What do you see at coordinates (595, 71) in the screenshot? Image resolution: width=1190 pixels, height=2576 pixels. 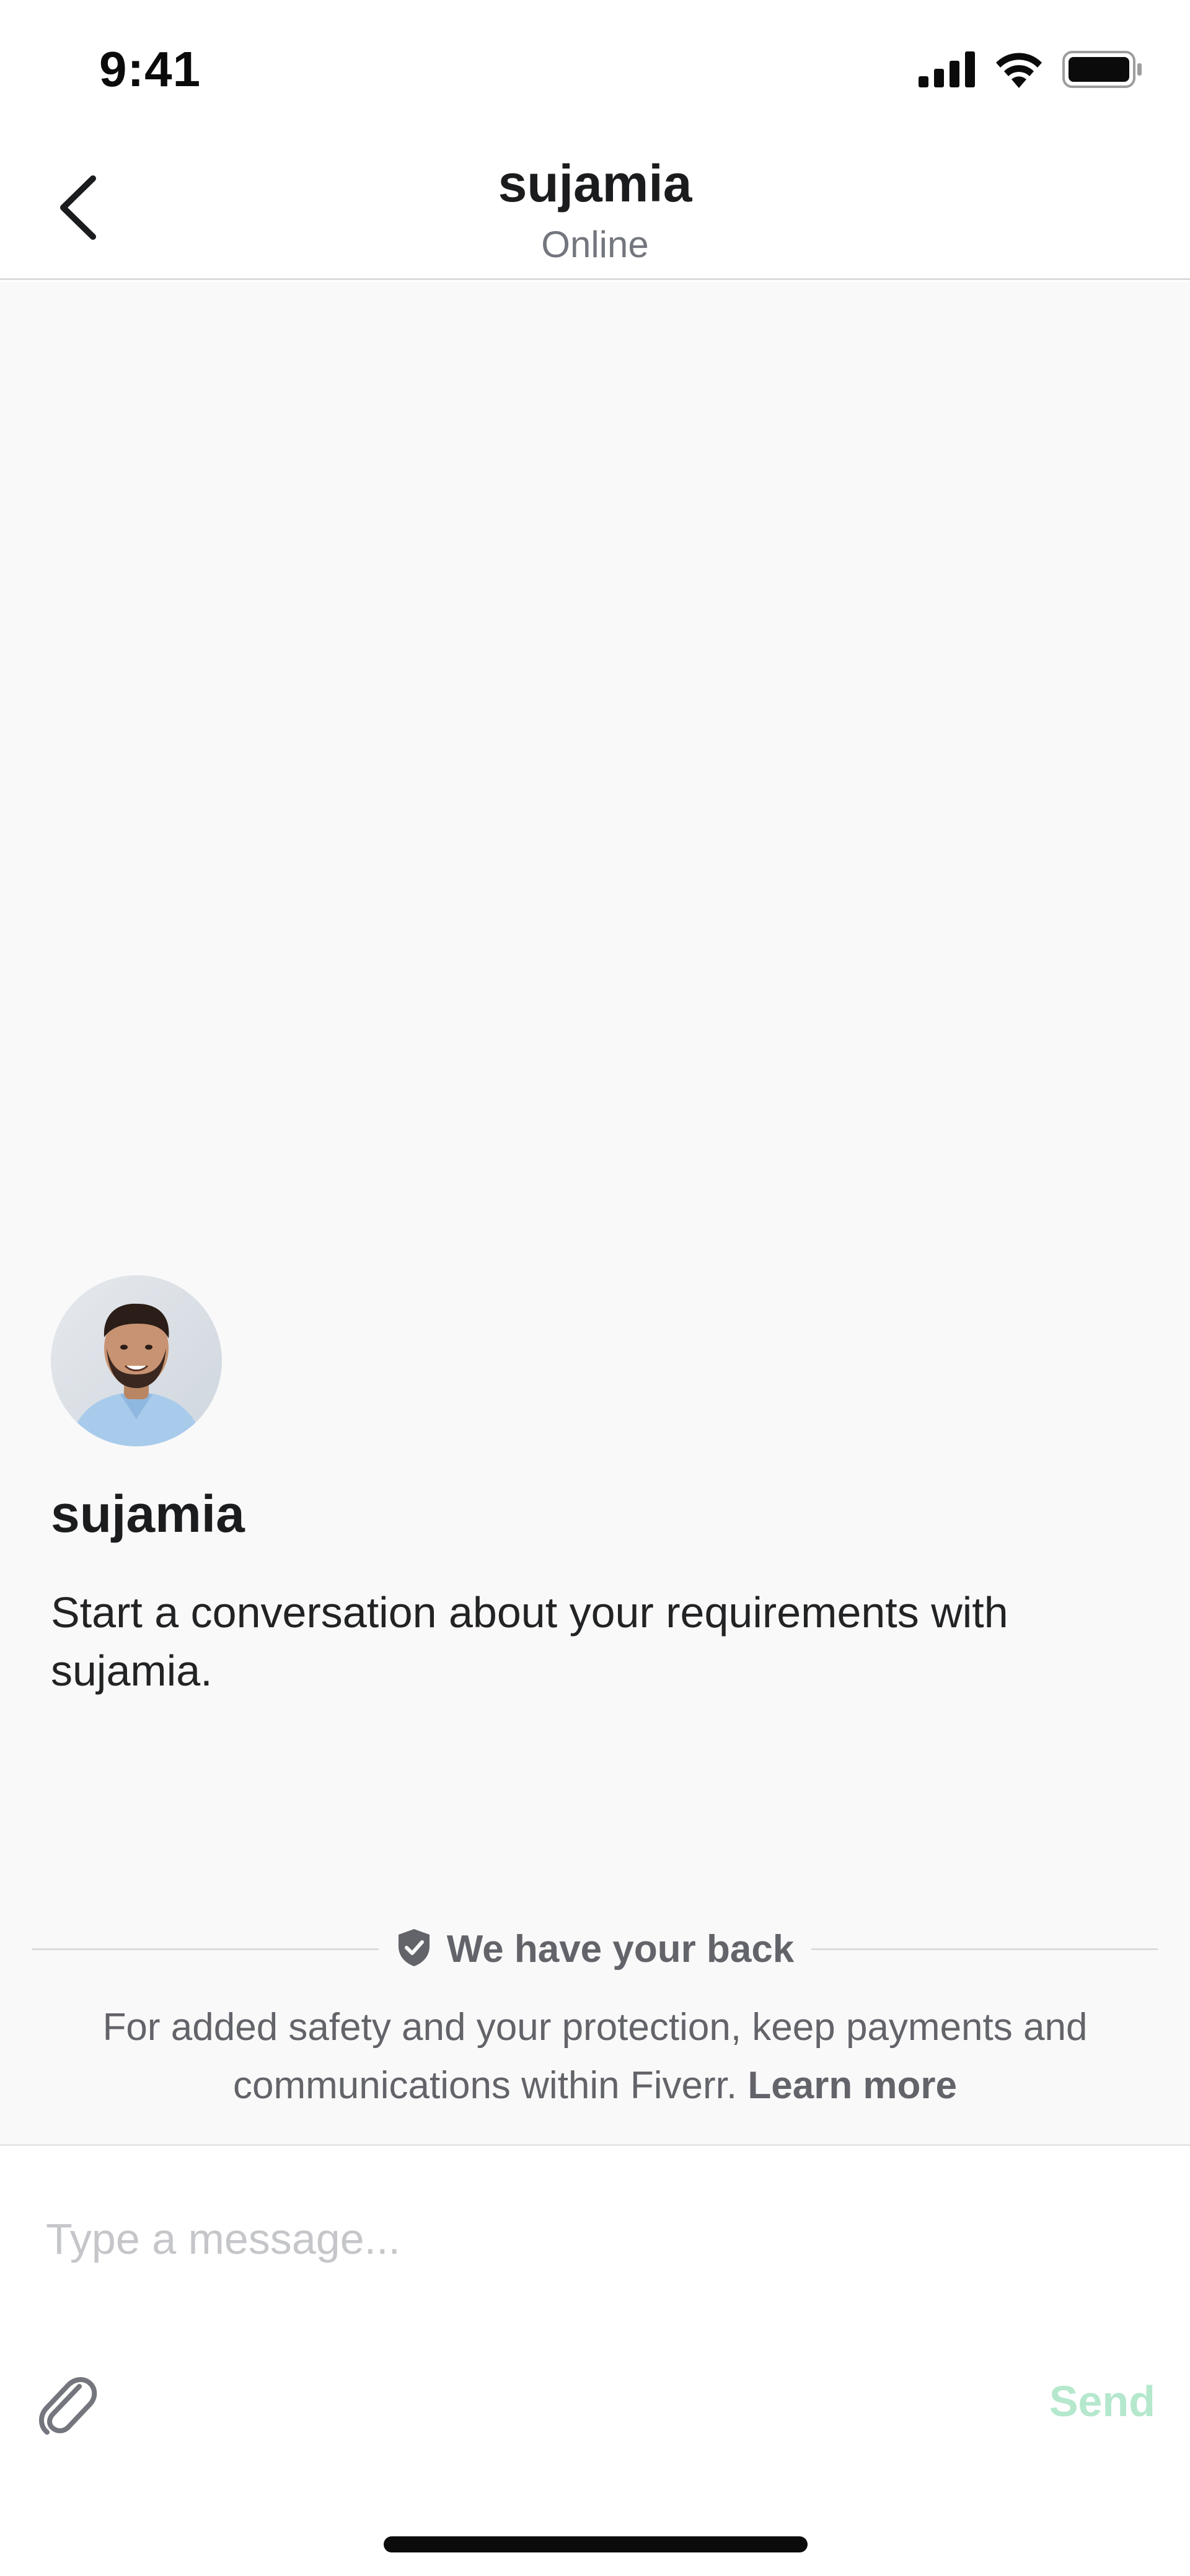 I see `status-bar: 9:41` at bounding box center [595, 71].